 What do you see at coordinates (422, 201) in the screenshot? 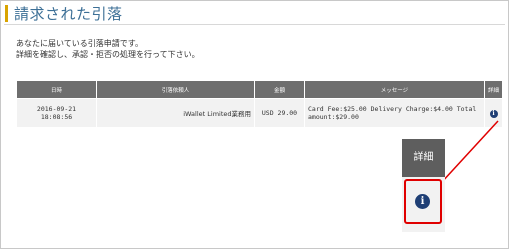
I see `info-circle-icon-enlarged: i` at bounding box center [422, 201].